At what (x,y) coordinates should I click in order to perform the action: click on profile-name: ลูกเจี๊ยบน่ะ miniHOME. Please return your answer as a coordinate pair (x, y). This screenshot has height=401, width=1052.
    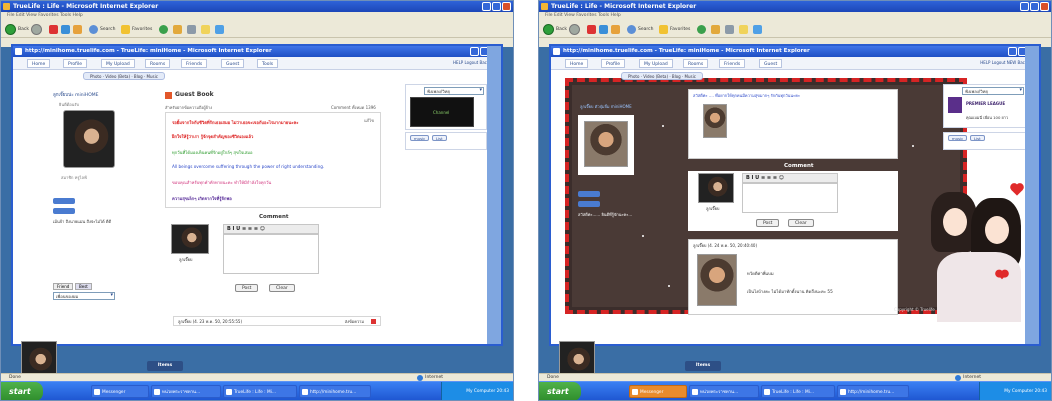
    Looking at the image, I should click on (75, 94).